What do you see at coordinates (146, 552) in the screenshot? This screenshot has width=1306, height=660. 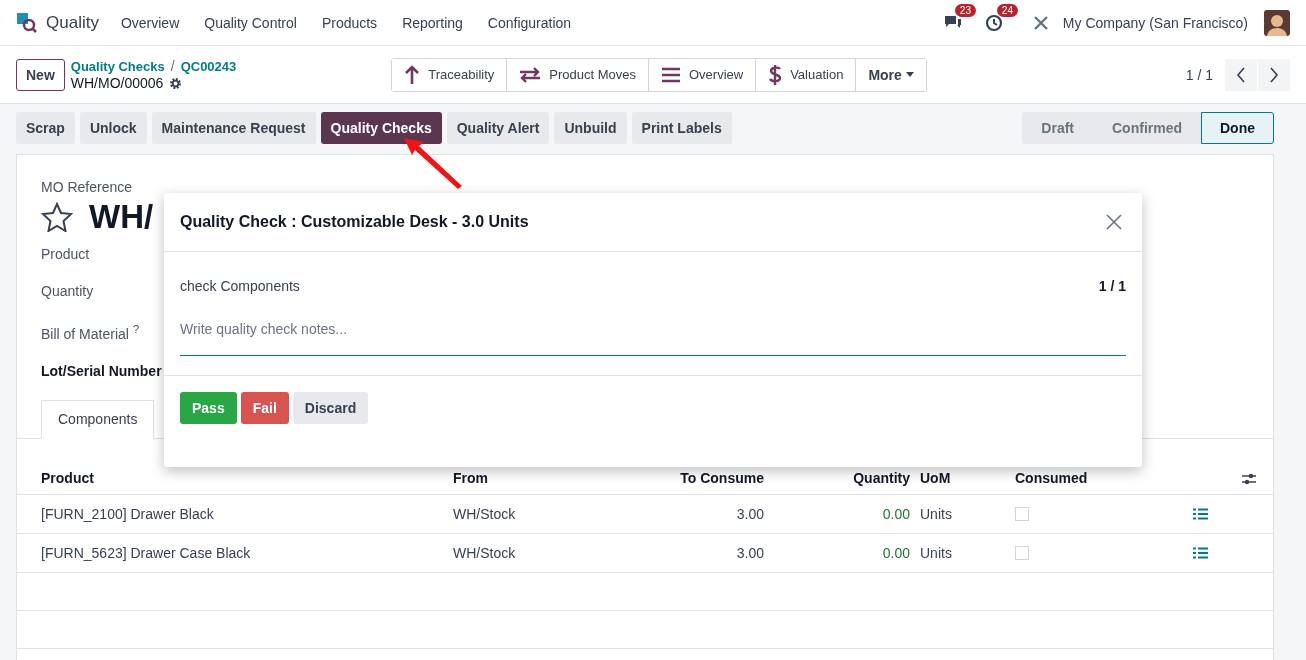 I see `table-cell-text: [FURN_5623] Drawer Case Black` at bounding box center [146, 552].